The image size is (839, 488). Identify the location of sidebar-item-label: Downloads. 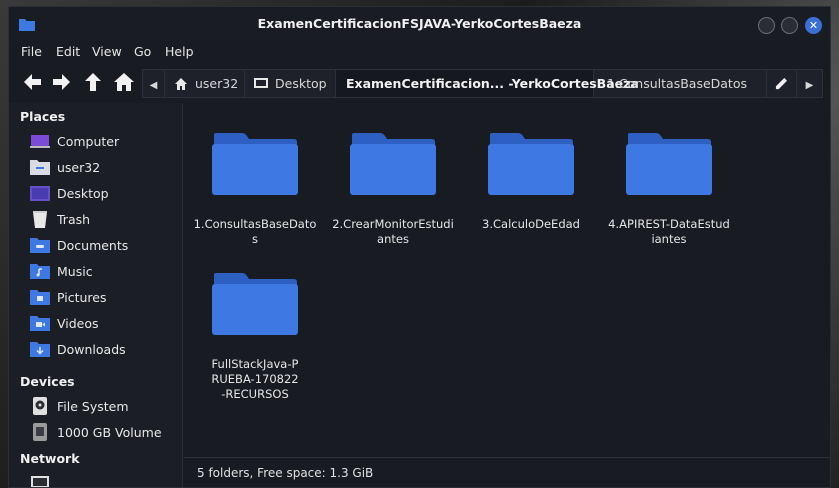
(91, 349).